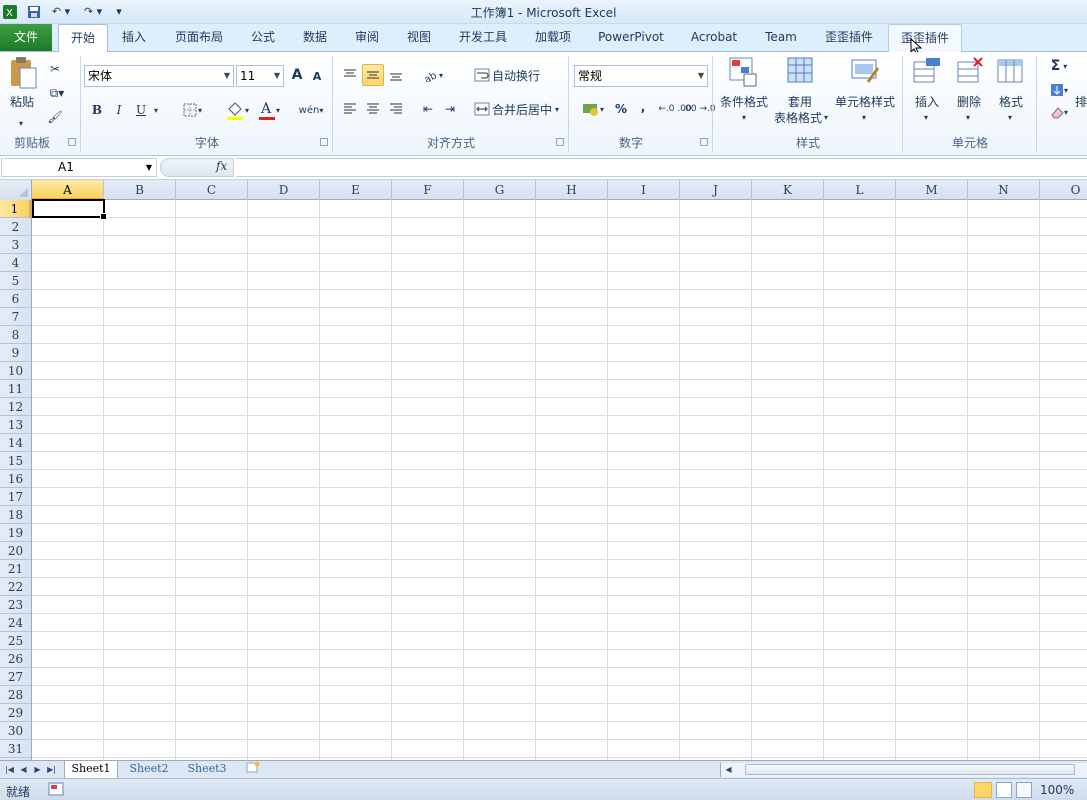 The width and height of the screenshot is (1087, 800). I want to click on prev-sheet-icon: ◀, so click(23, 769).